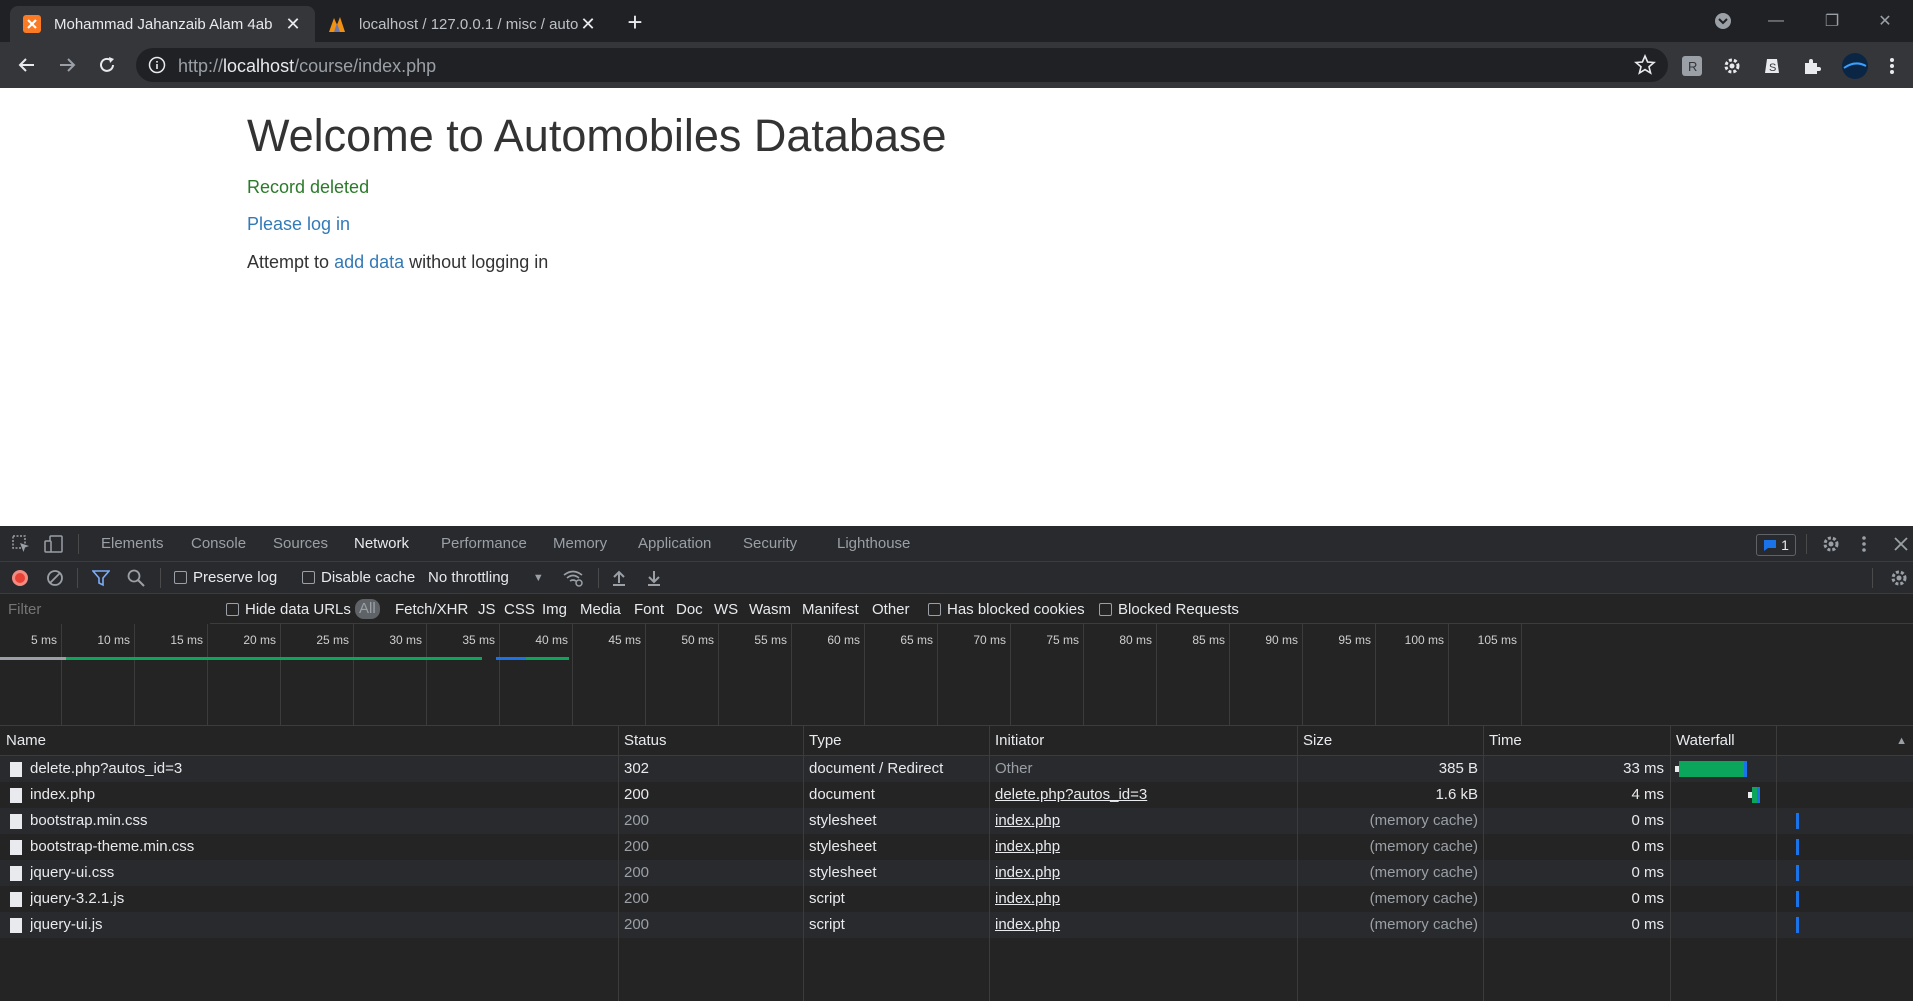  What do you see at coordinates (16, 795) in the screenshot?
I see `document-file-icon` at bounding box center [16, 795].